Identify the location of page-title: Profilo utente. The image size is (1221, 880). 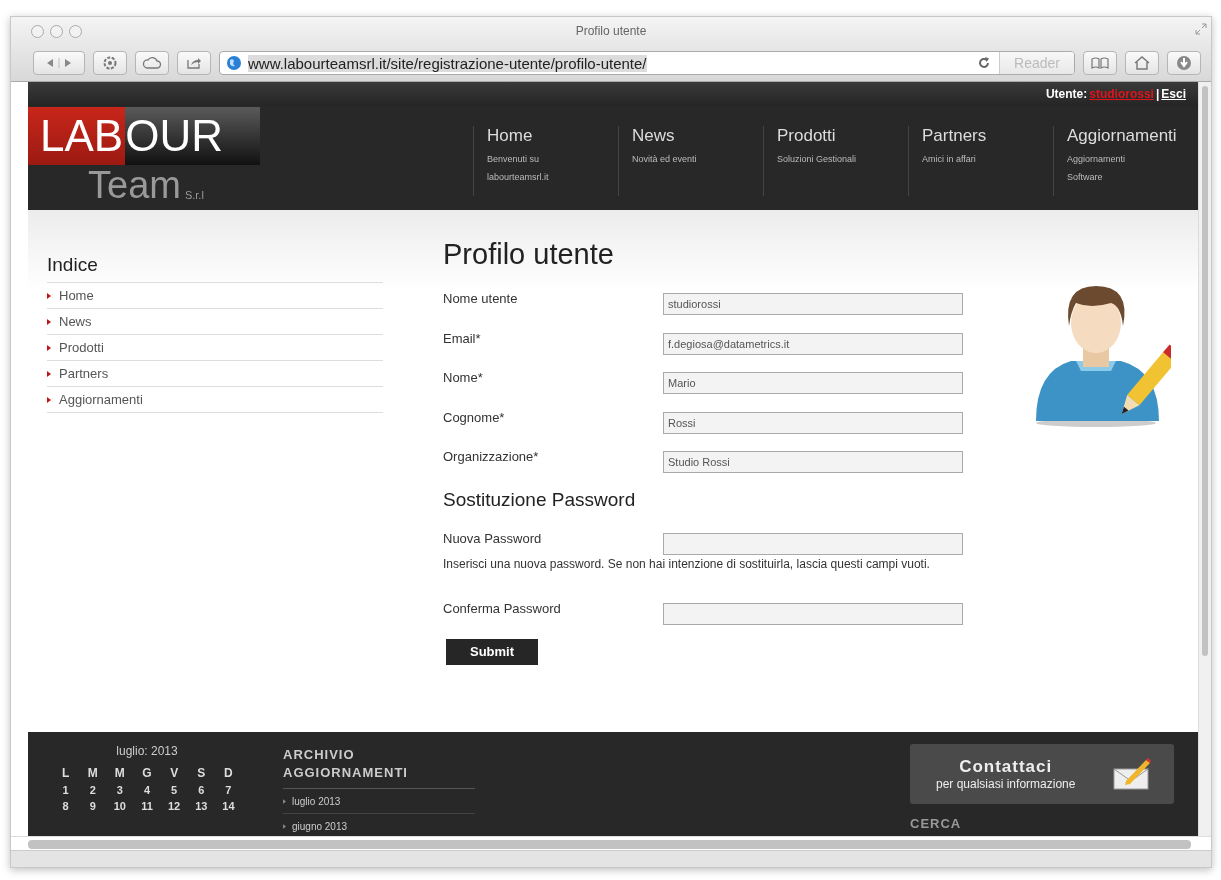
(529, 254).